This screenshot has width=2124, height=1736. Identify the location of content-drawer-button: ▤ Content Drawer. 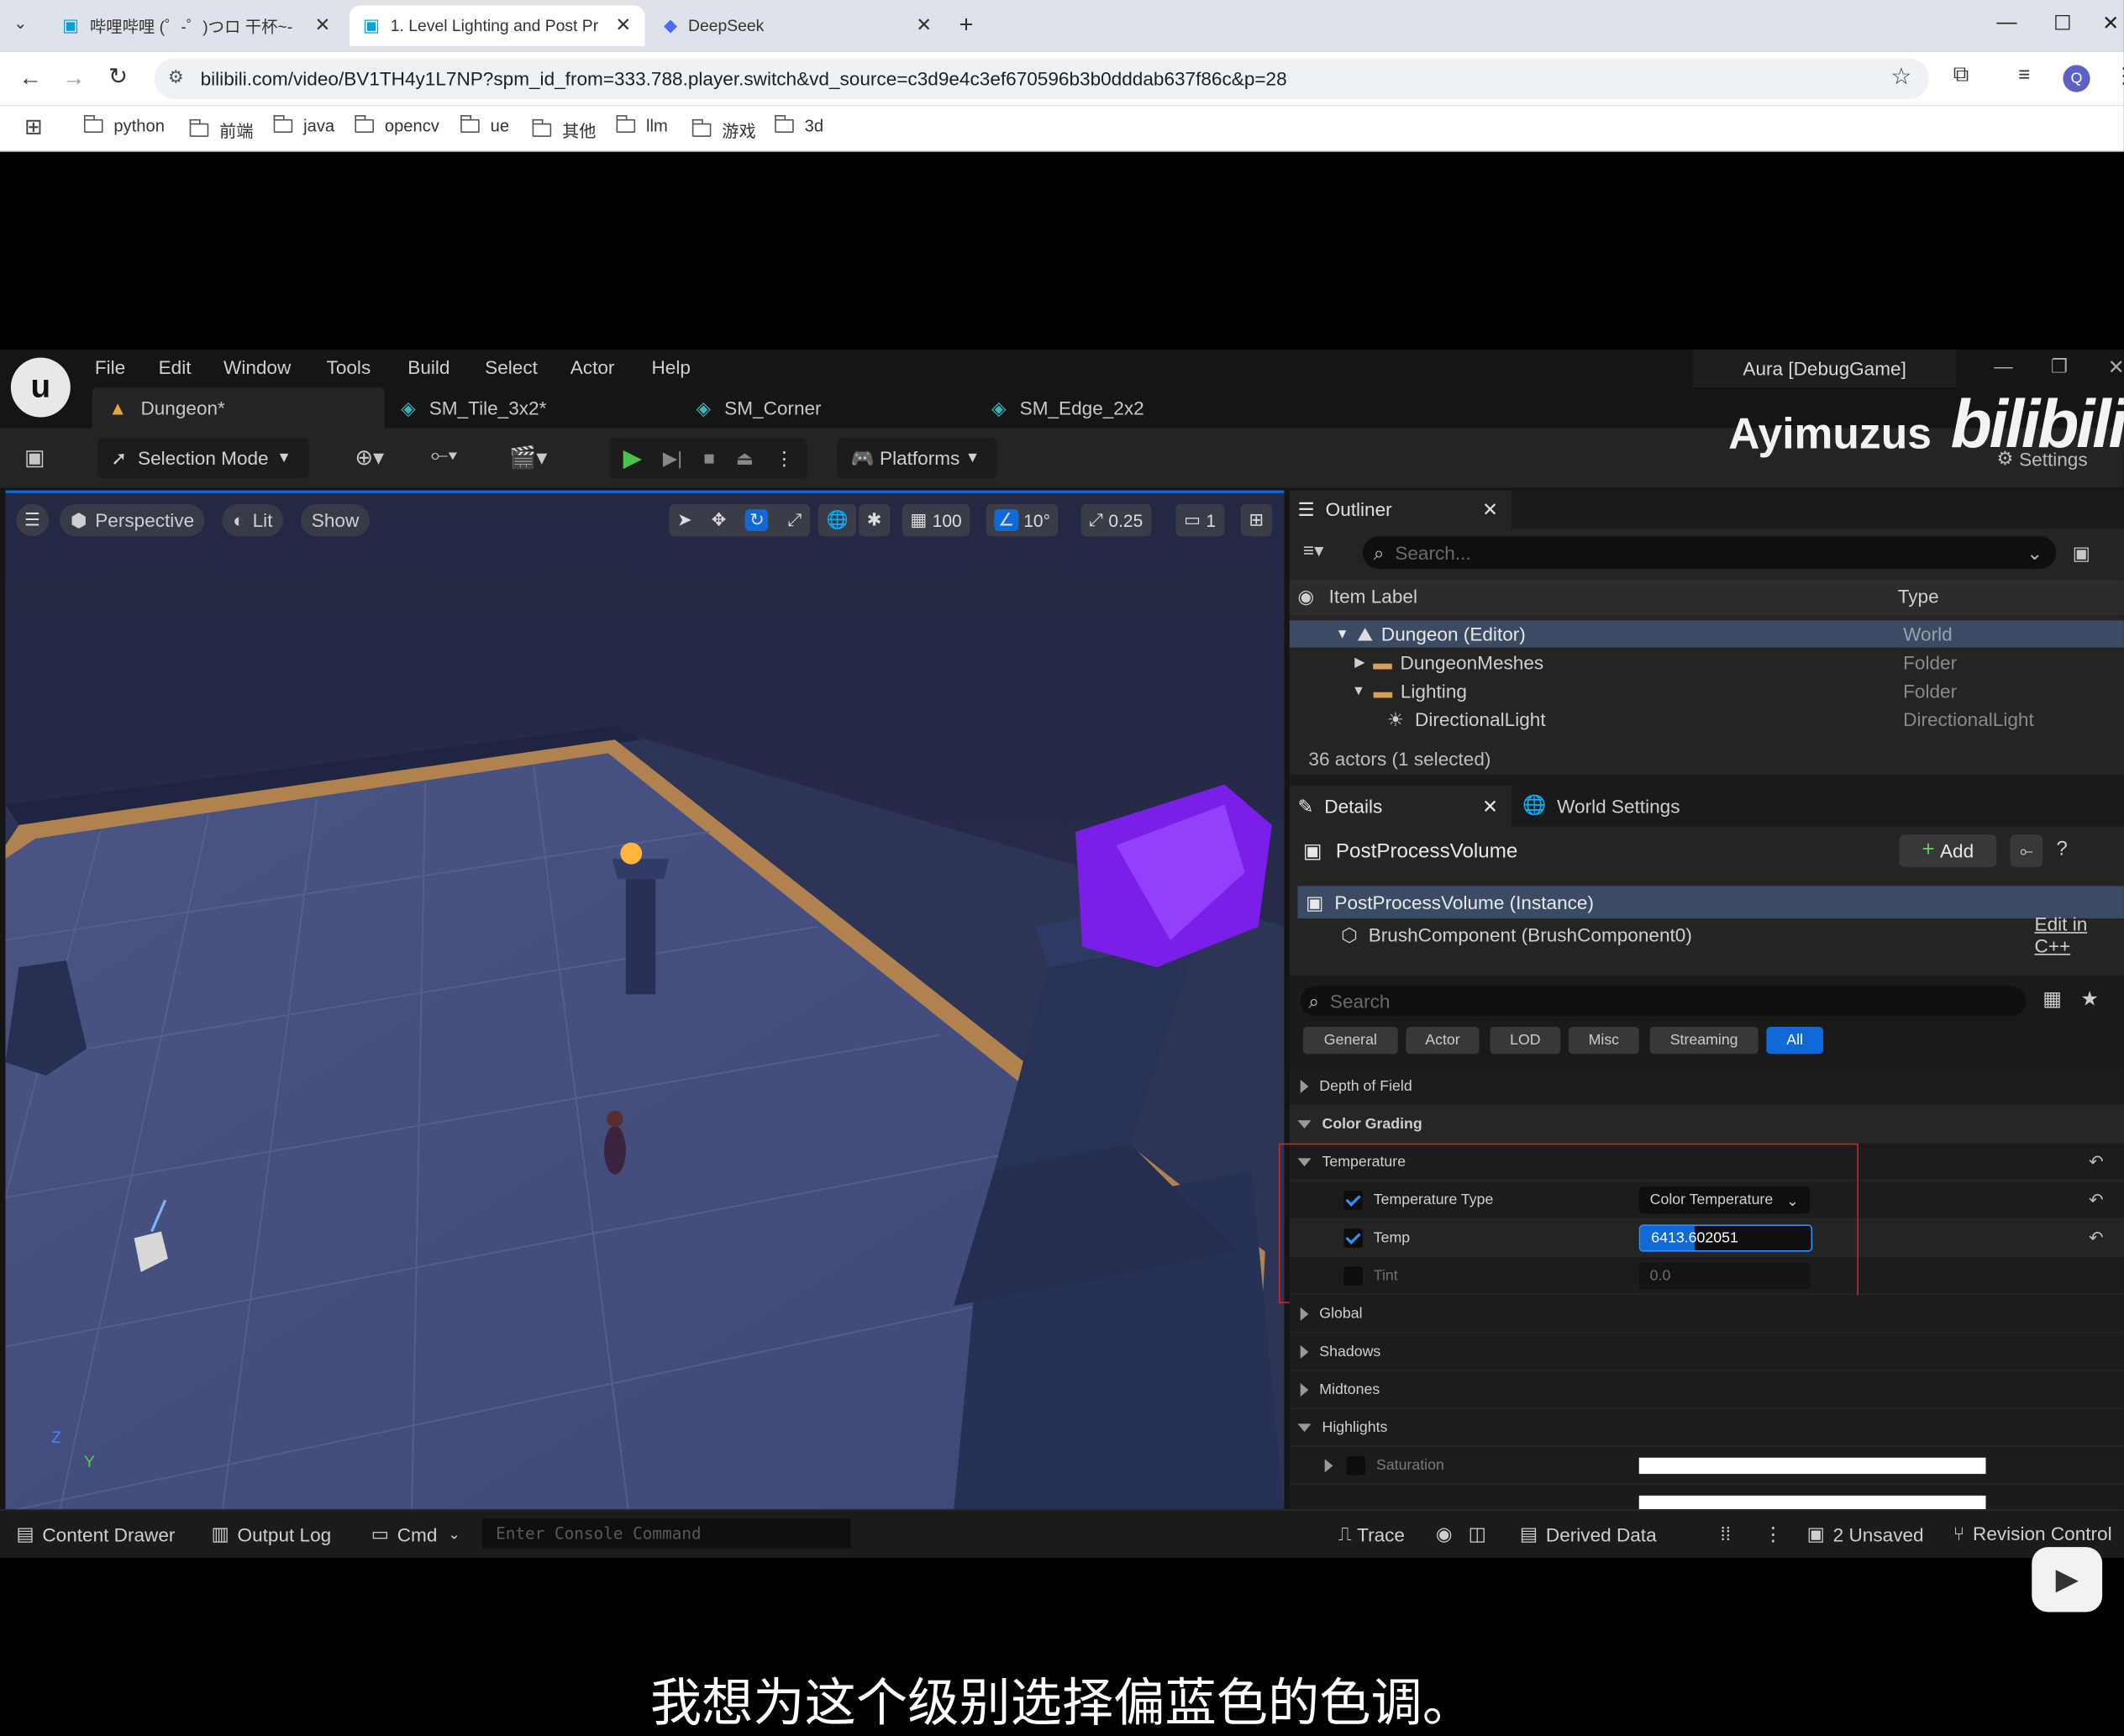
(95, 1534).